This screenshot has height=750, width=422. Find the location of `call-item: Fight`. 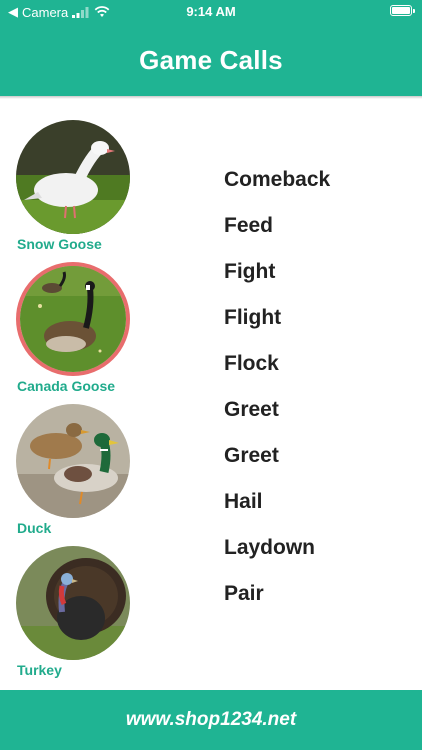

call-item: Fight is located at coordinates (319, 275).